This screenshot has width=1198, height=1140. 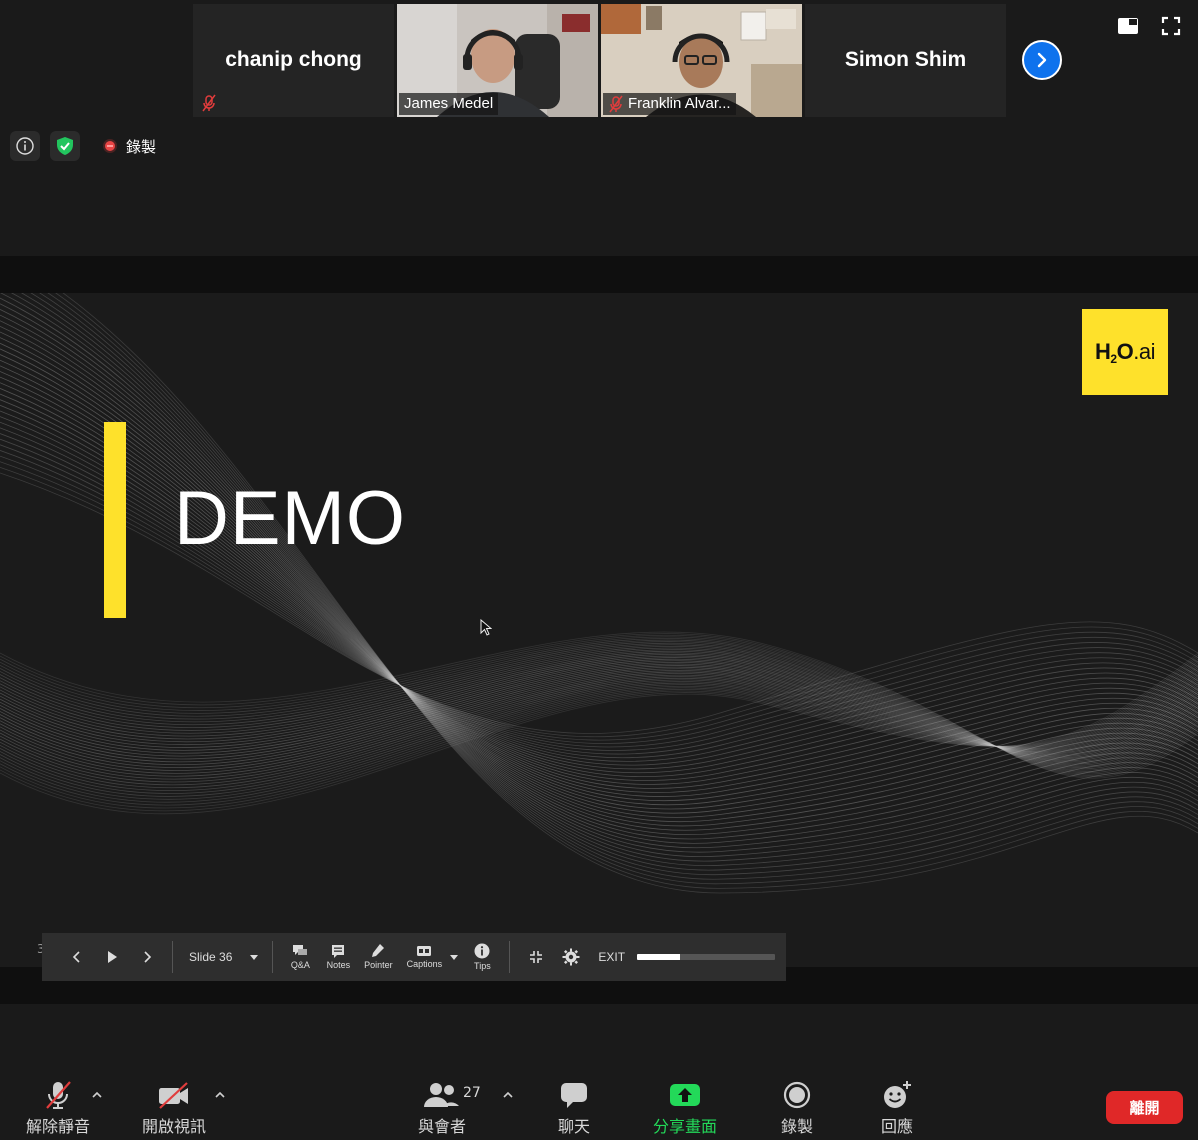 I want to click on reactions-label: 回應, so click(x=897, y=1126).